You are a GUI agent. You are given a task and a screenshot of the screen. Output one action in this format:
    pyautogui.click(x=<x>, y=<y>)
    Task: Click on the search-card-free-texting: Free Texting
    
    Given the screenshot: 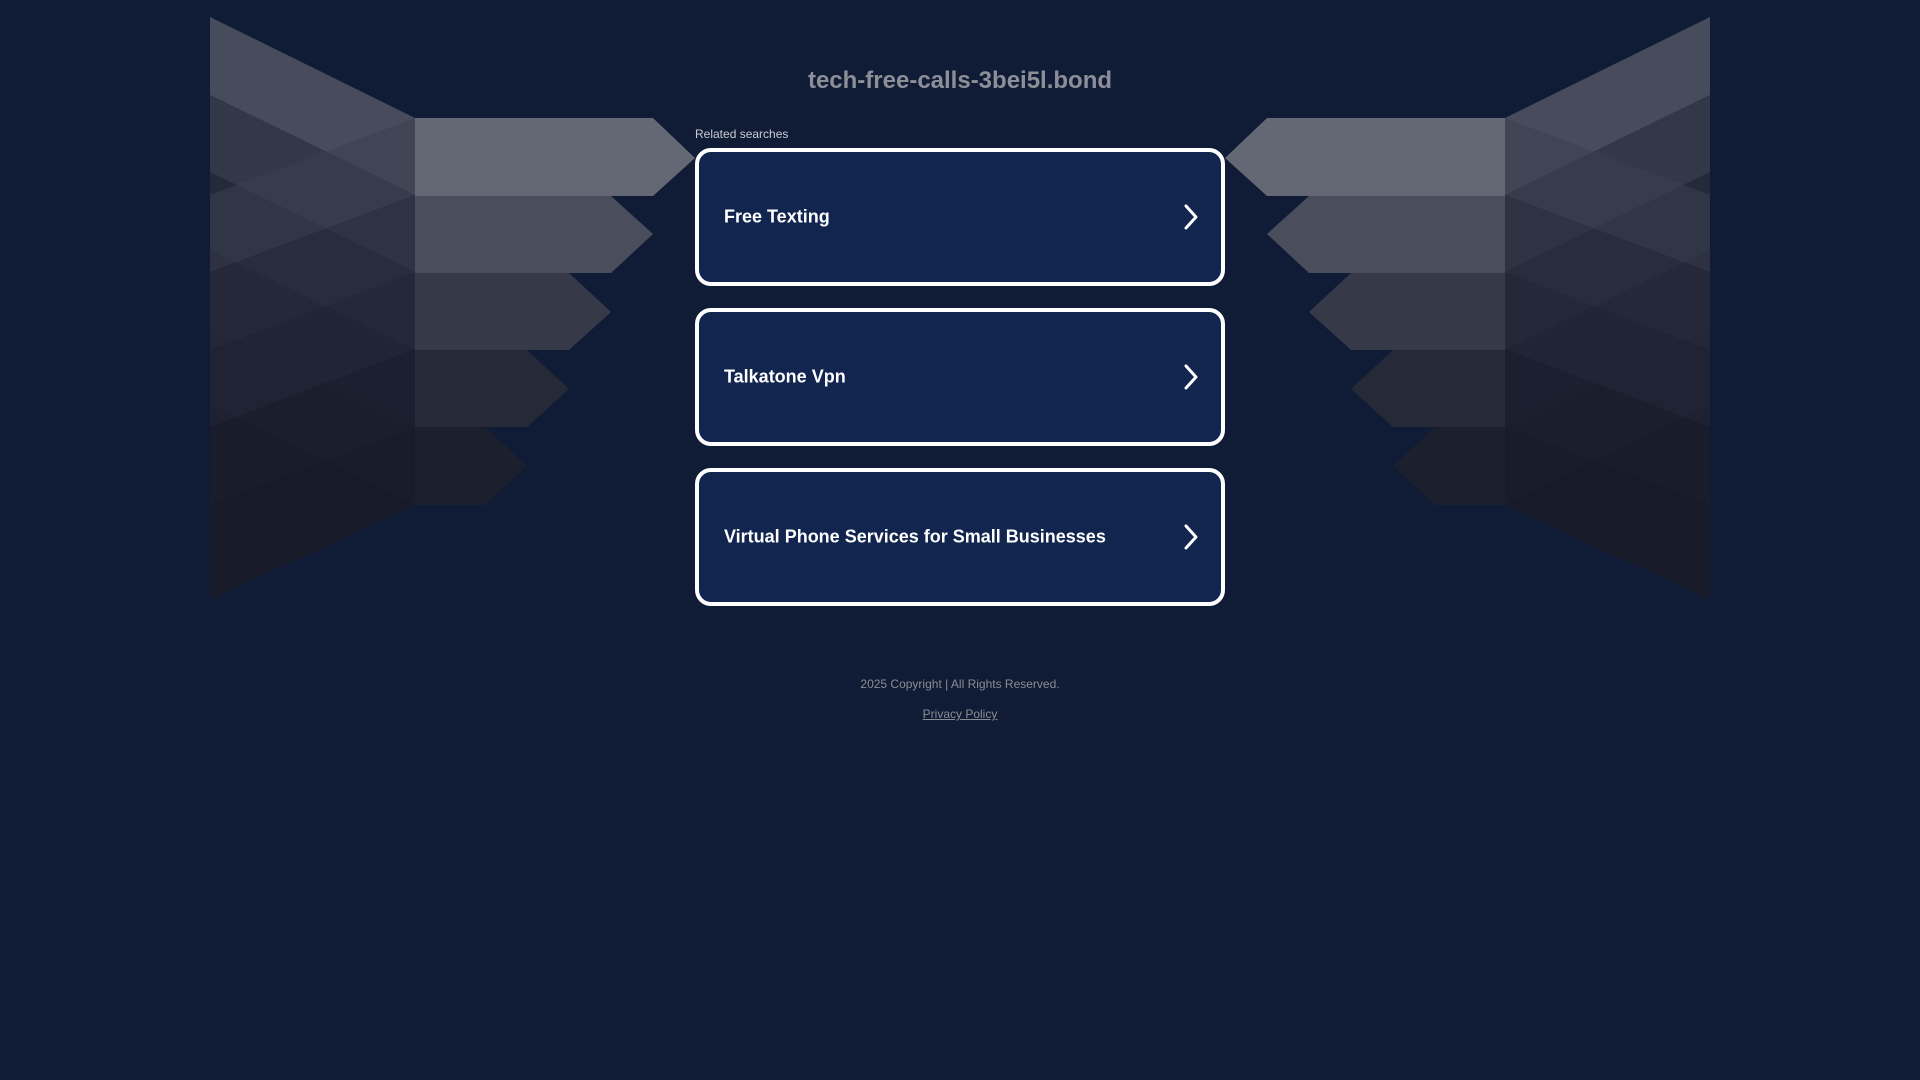 What is the action you would take?
    pyautogui.click(x=960, y=217)
    